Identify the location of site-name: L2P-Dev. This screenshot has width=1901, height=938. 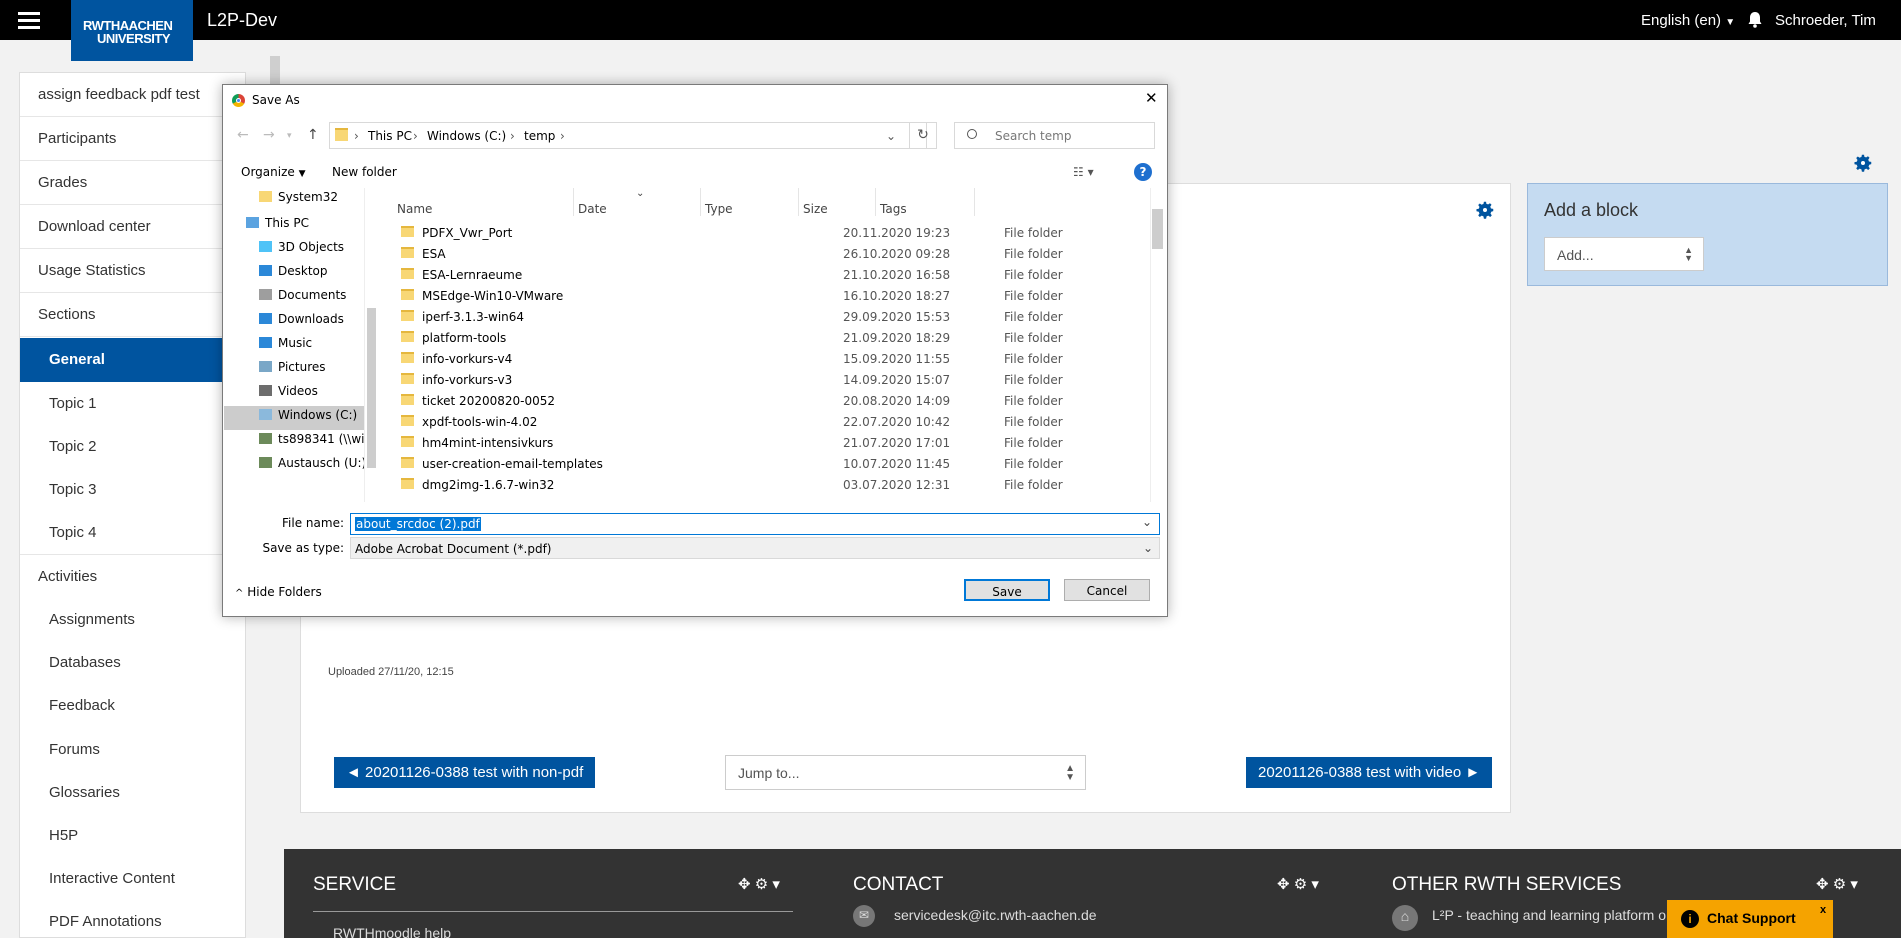
(242, 20).